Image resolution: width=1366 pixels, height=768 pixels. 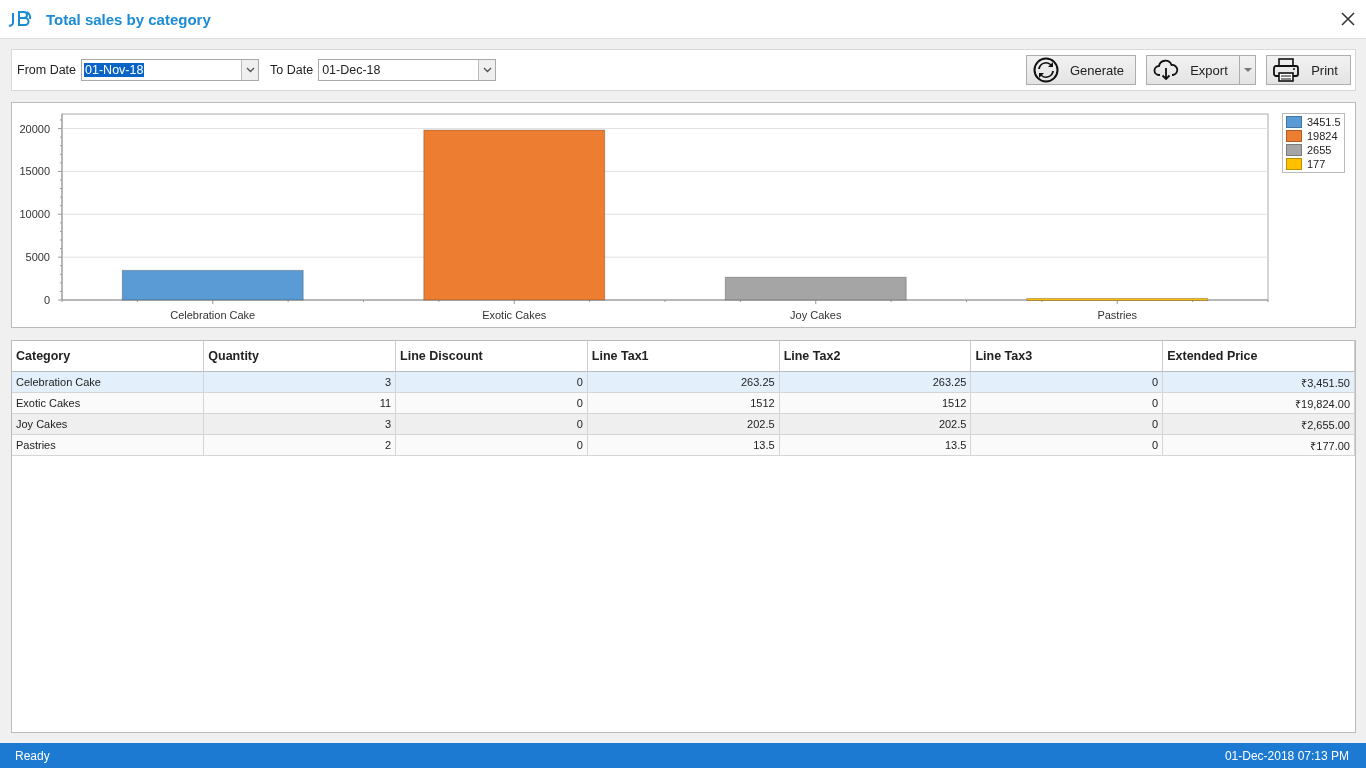 What do you see at coordinates (108, 445) in the screenshot?
I see `table-cell: Pastries` at bounding box center [108, 445].